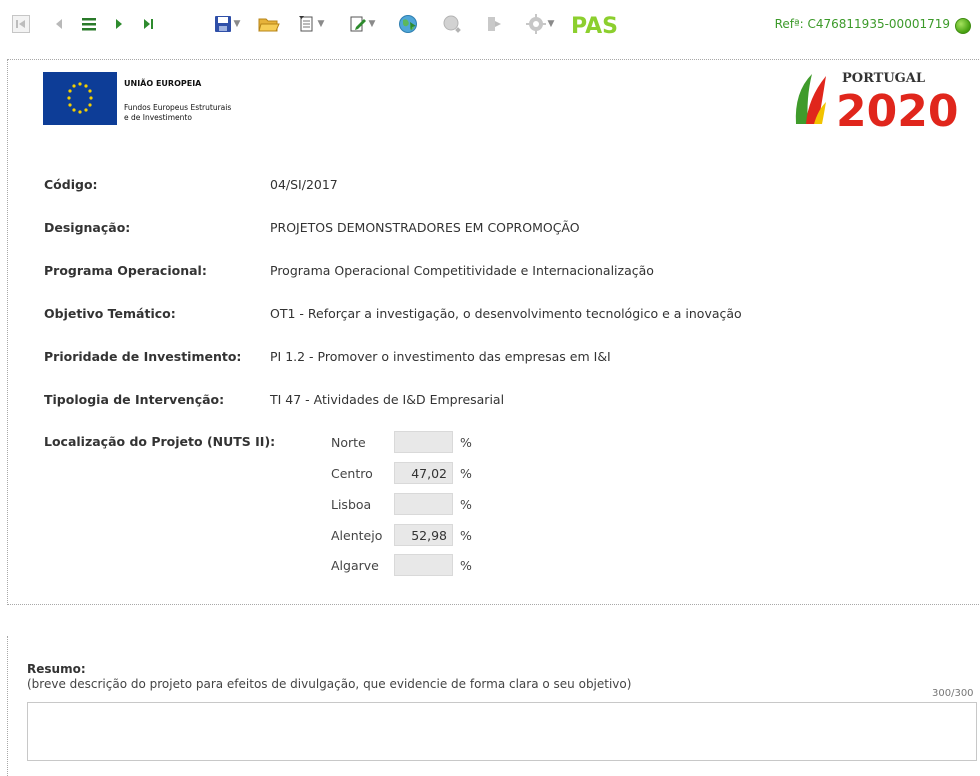 Image resolution: width=980 pixels, height=776 pixels. What do you see at coordinates (80, 98) in the screenshot?
I see `eu-flag-logo` at bounding box center [80, 98].